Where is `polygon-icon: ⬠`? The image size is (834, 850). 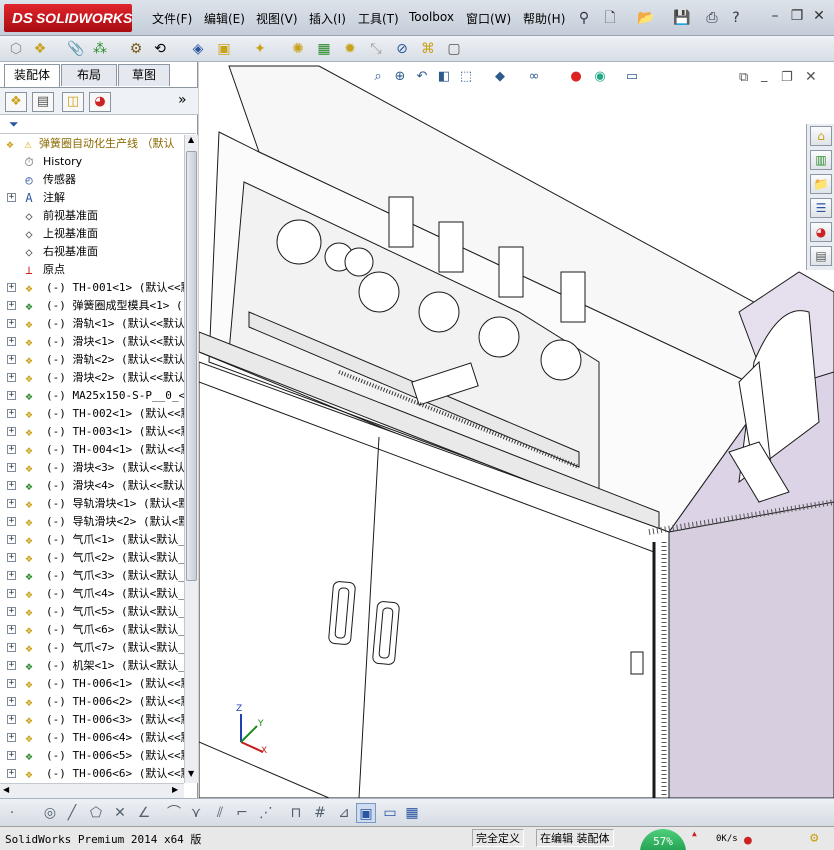
polygon-icon: ⬠ is located at coordinates (96, 813).